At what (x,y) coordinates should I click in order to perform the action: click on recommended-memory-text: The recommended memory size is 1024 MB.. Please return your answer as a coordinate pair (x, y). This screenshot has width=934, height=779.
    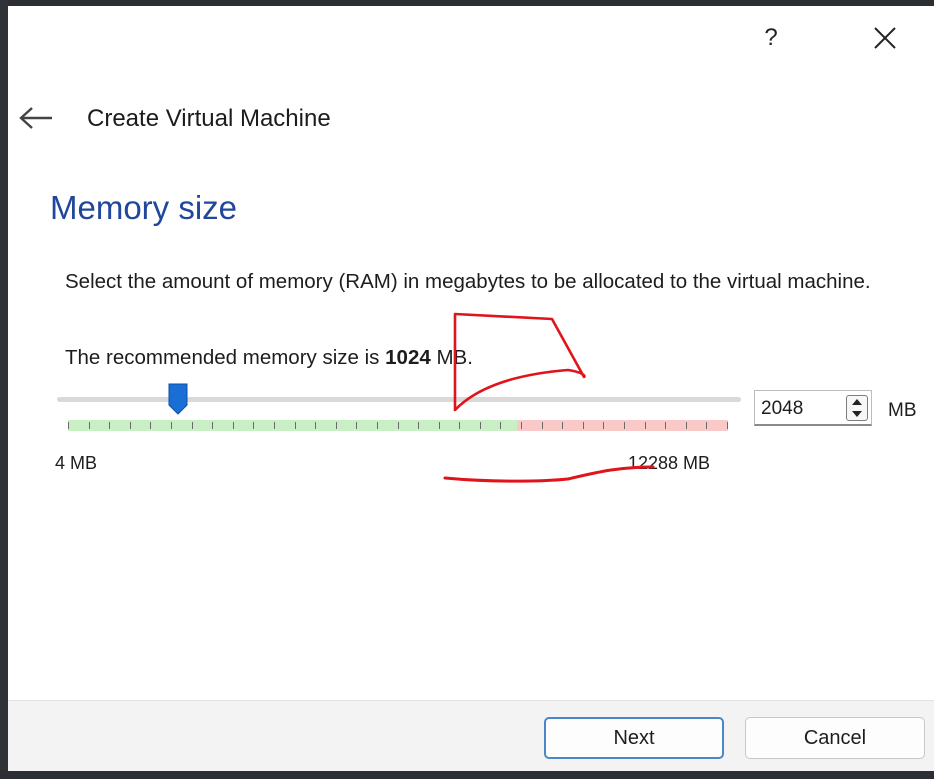
    Looking at the image, I should click on (269, 358).